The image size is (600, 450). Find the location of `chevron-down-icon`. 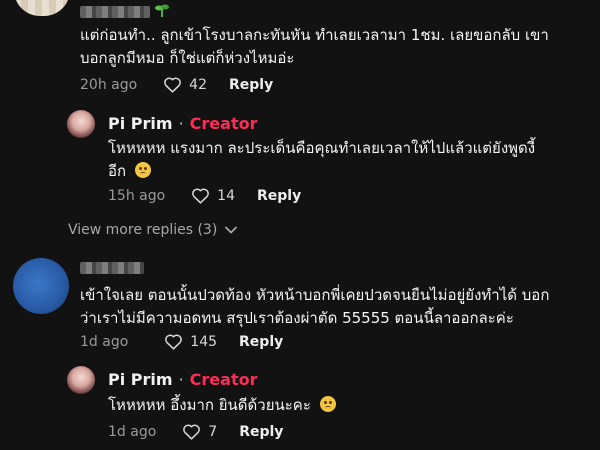

chevron-down-icon is located at coordinates (231, 230).